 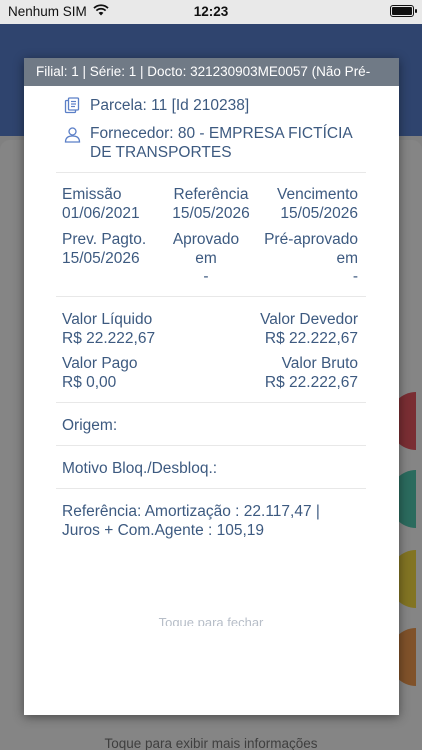 What do you see at coordinates (206, 276) in the screenshot?
I see `aprovado-value: -` at bounding box center [206, 276].